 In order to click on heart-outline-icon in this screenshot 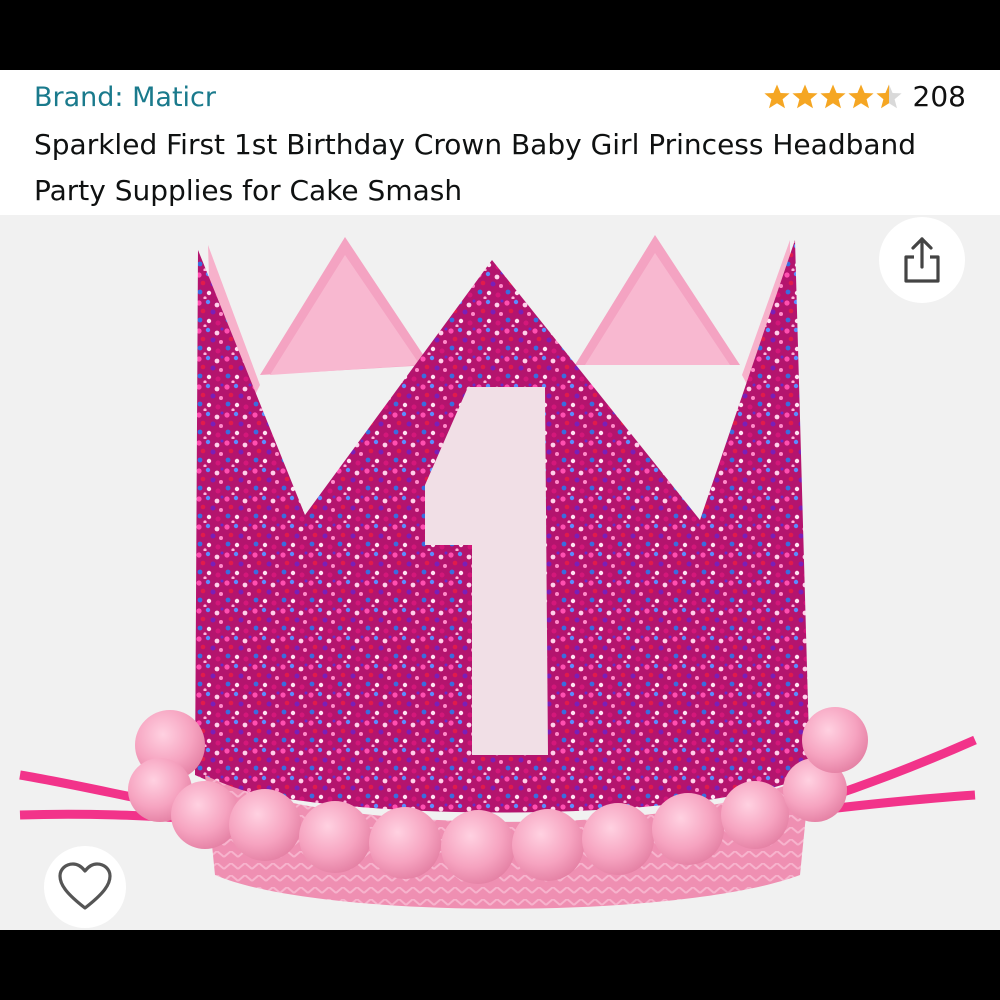, I will do `click(85, 886)`.